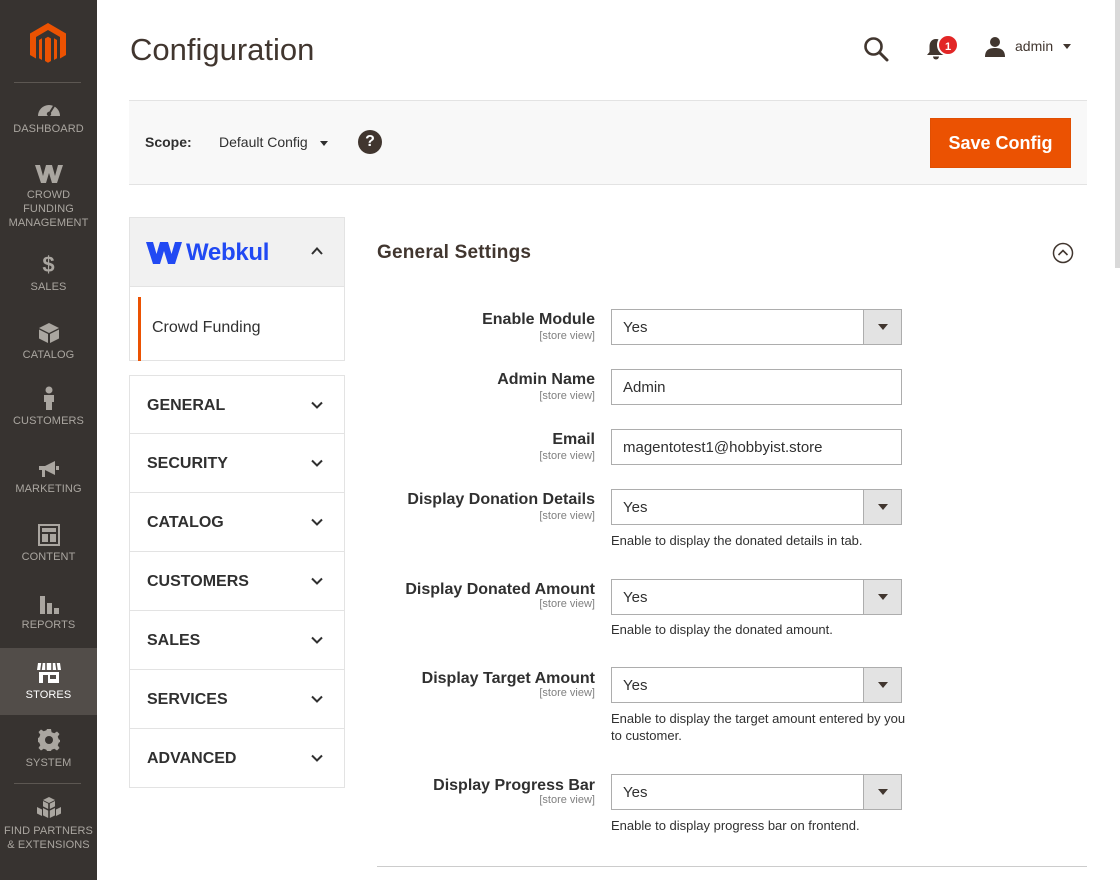 Image resolution: width=1120 pixels, height=880 pixels. Describe the element at coordinates (756, 387) in the screenshot. I see `admin-name-input: Admin` at that location.